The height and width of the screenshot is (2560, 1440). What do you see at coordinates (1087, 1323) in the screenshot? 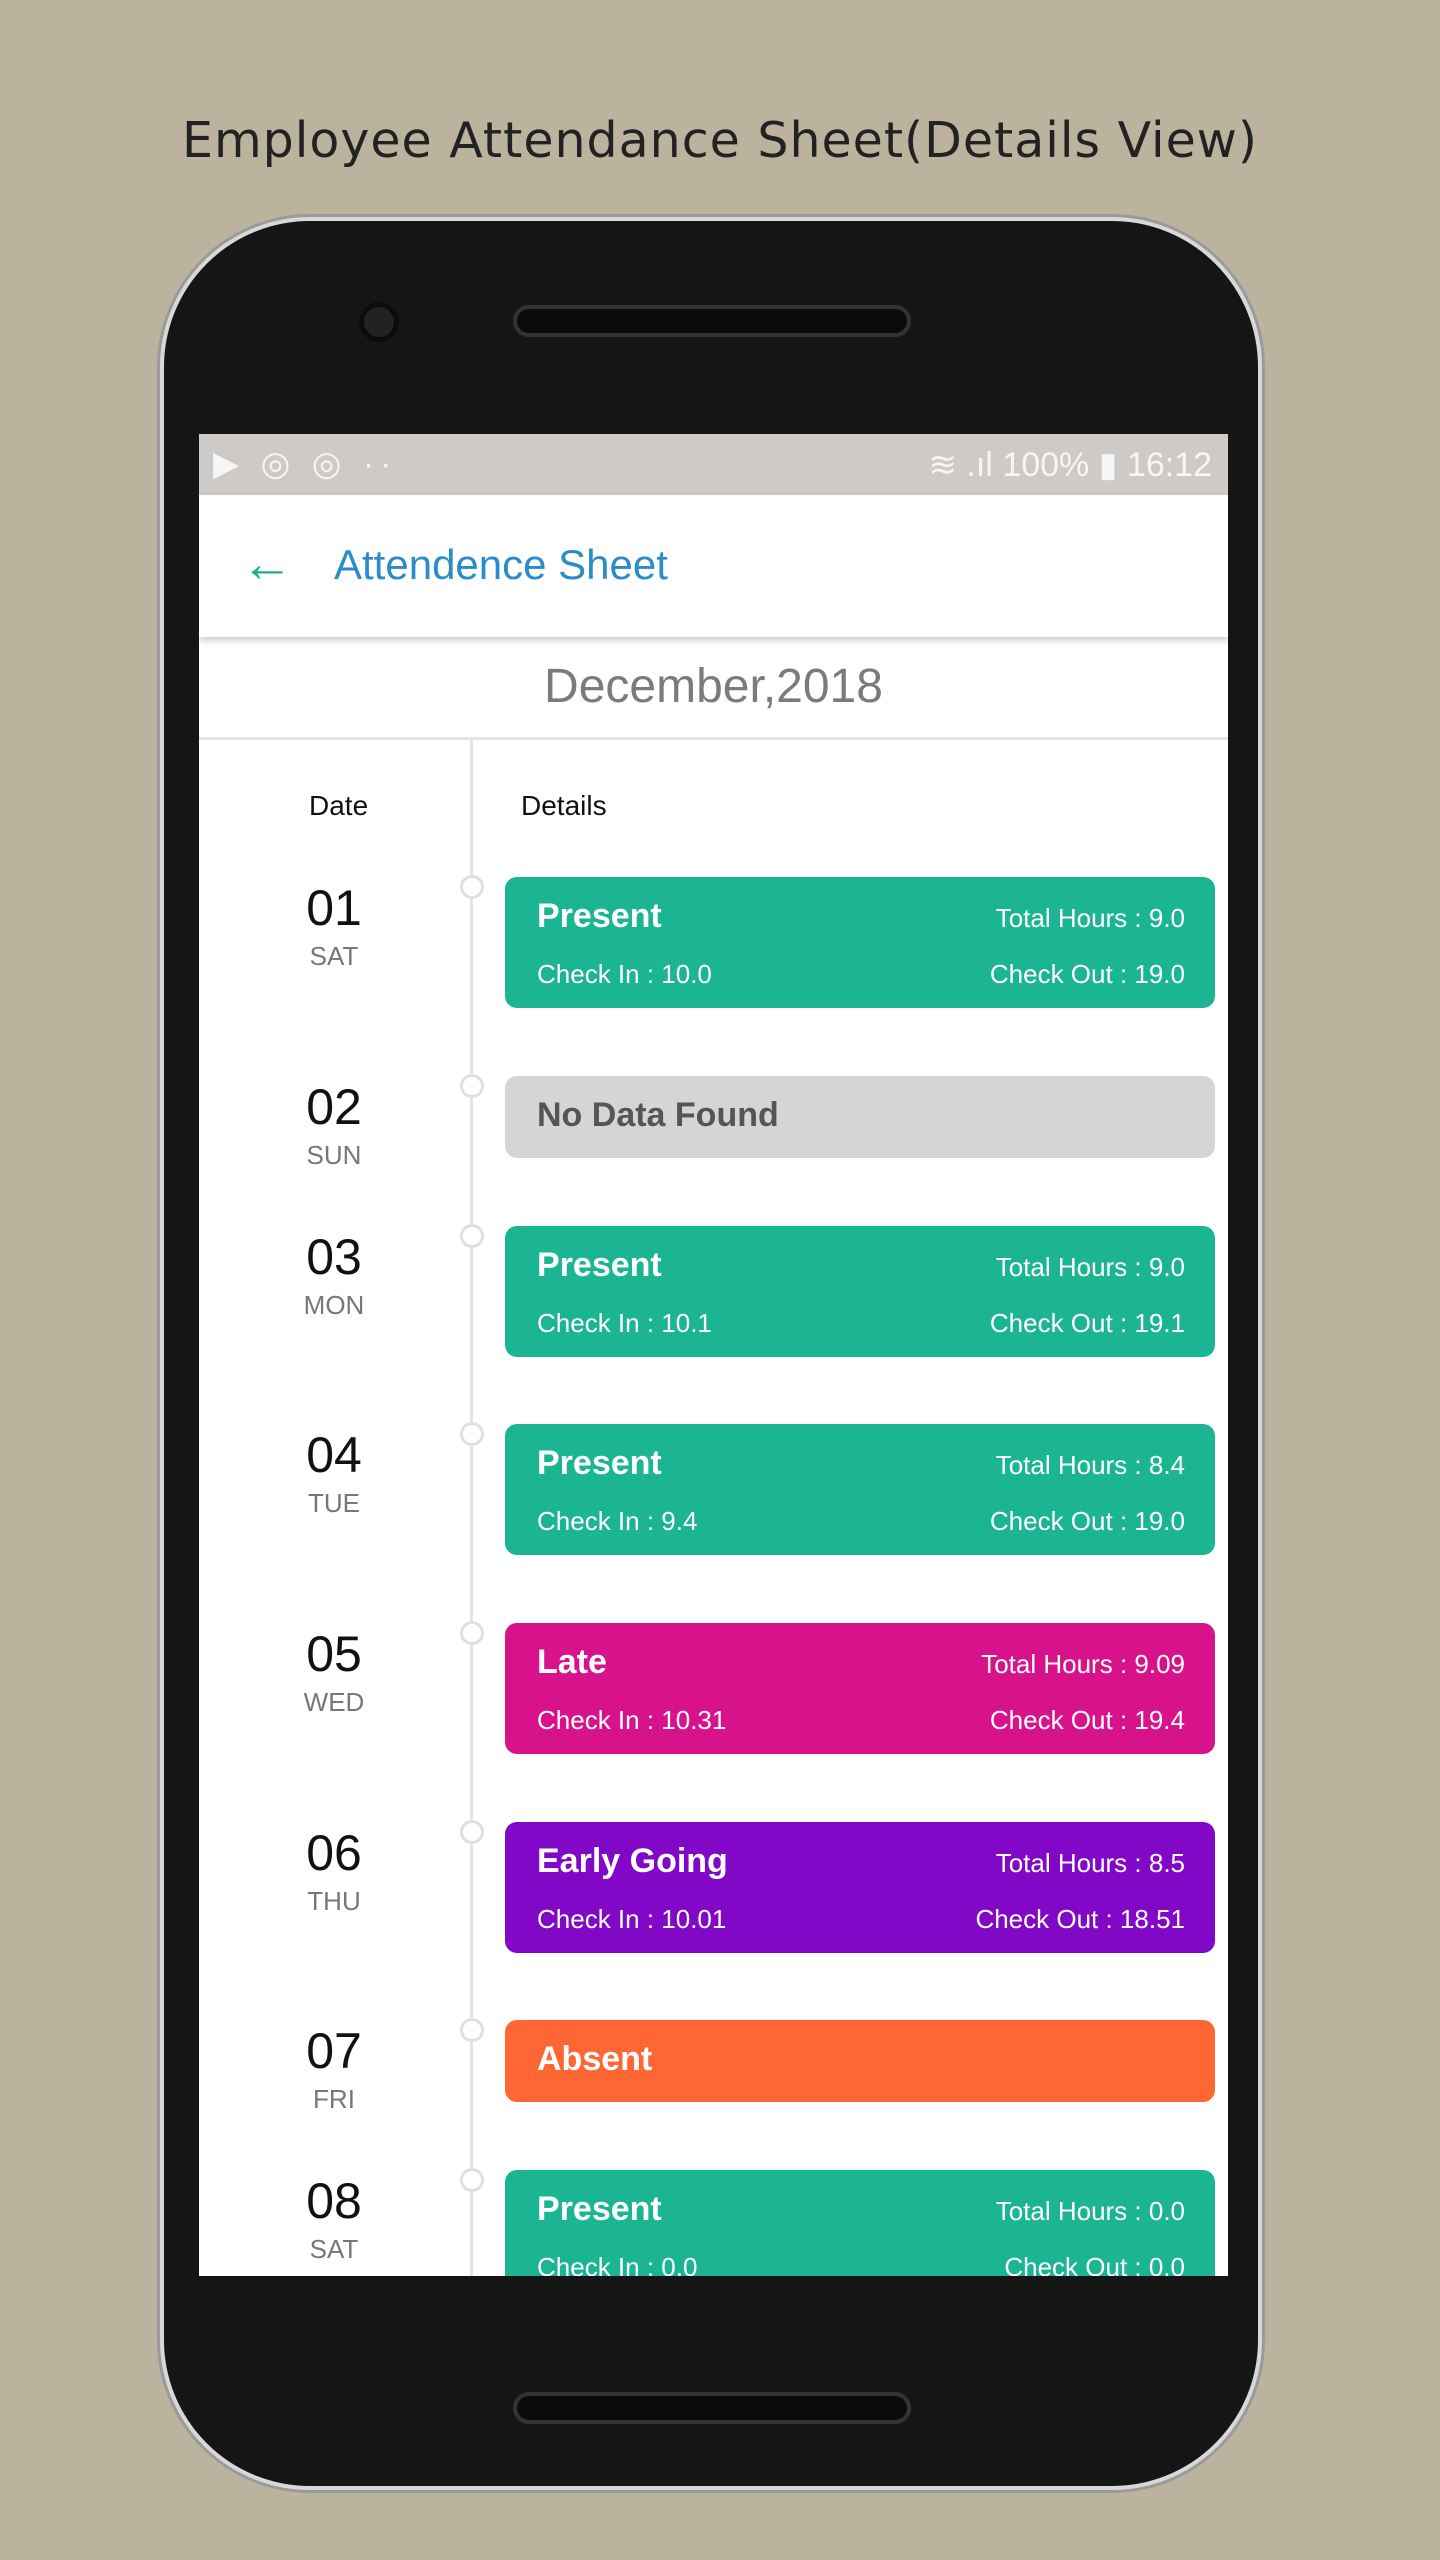
I see `check-out-time: Check Out : 19.1` at bounding box center [1087, 1323].